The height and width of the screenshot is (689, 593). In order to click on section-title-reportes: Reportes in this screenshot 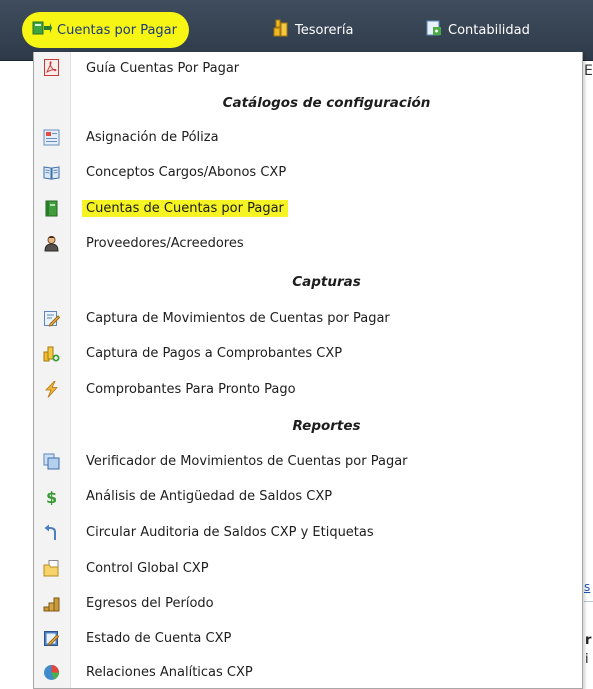, I will do `click(326, 425)`.